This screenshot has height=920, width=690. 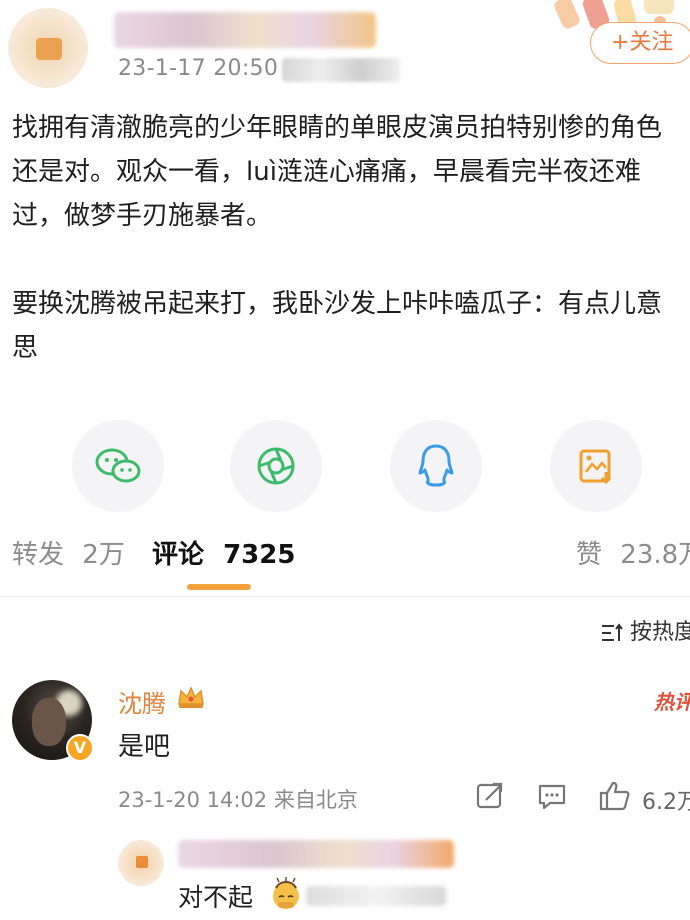 I want to click on author-avatar, so click(x=48, y=48).